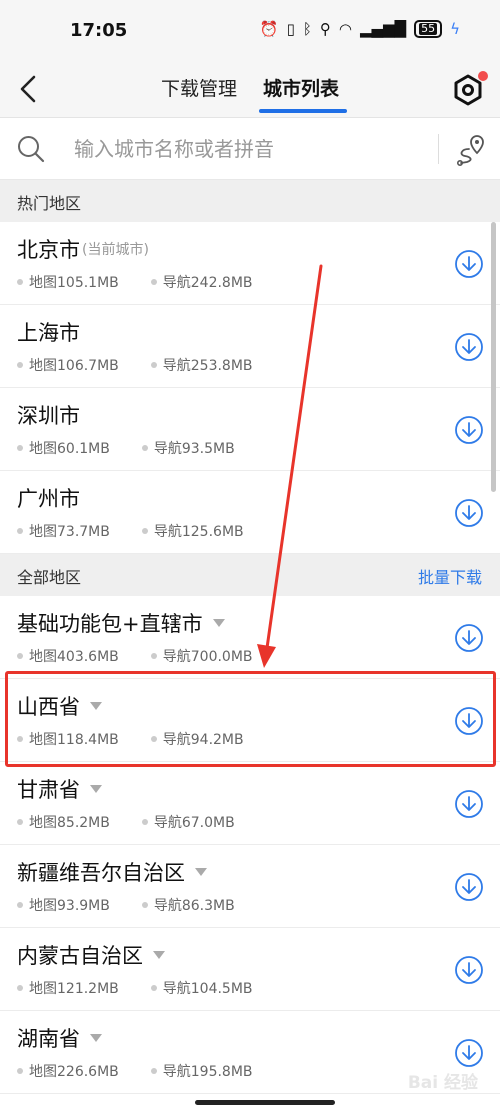 This screenshot has height=1111, width=500. I want to click on nav-size: 导航94.2MB, so click(197, 739).